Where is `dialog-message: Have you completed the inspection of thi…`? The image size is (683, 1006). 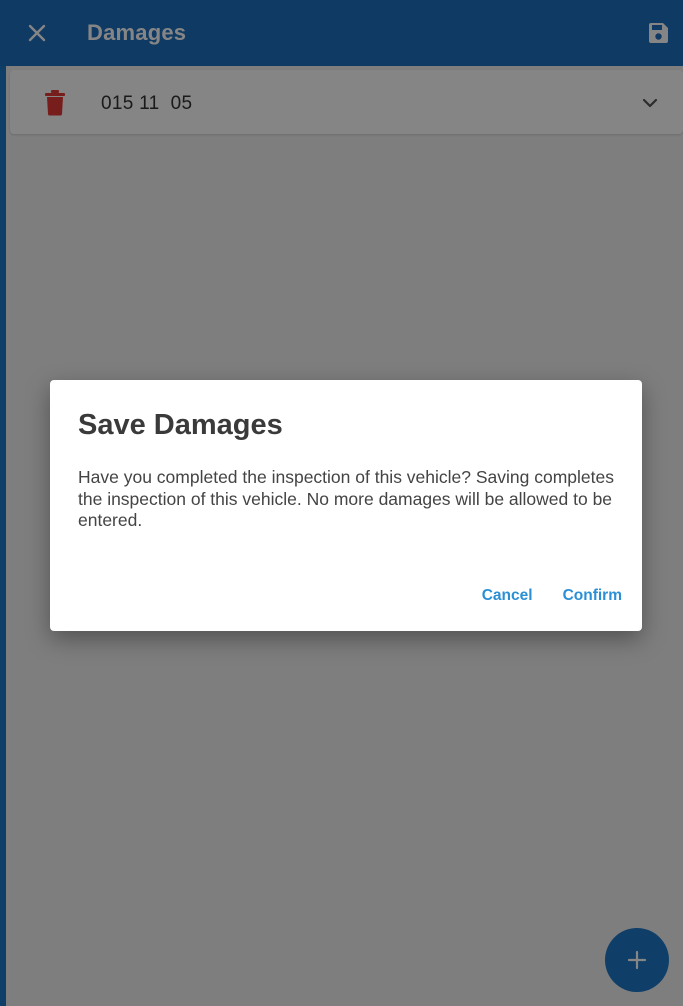 dialog-message: Have you completed the inspection of thi… is located at coordinates (346, 498).